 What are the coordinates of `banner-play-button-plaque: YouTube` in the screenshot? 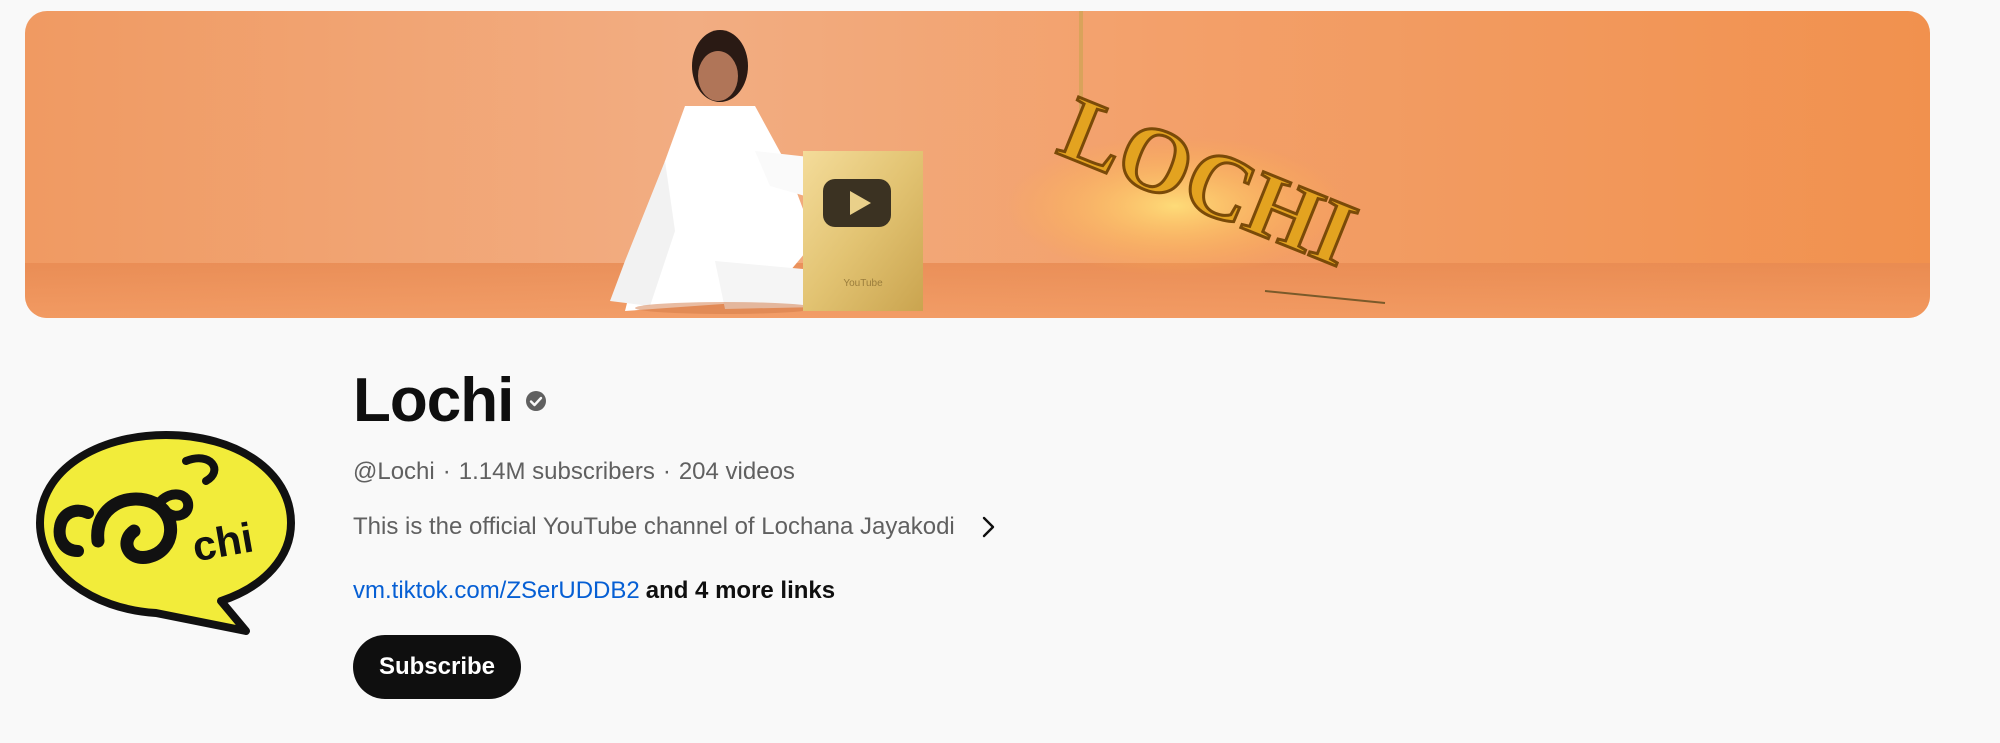 It's located at (863, 231).